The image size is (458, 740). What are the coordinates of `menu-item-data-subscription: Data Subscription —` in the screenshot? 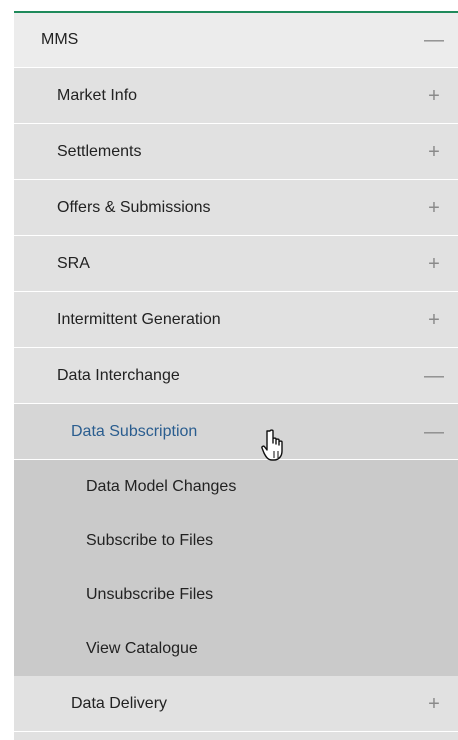 It's located at (236, 432).